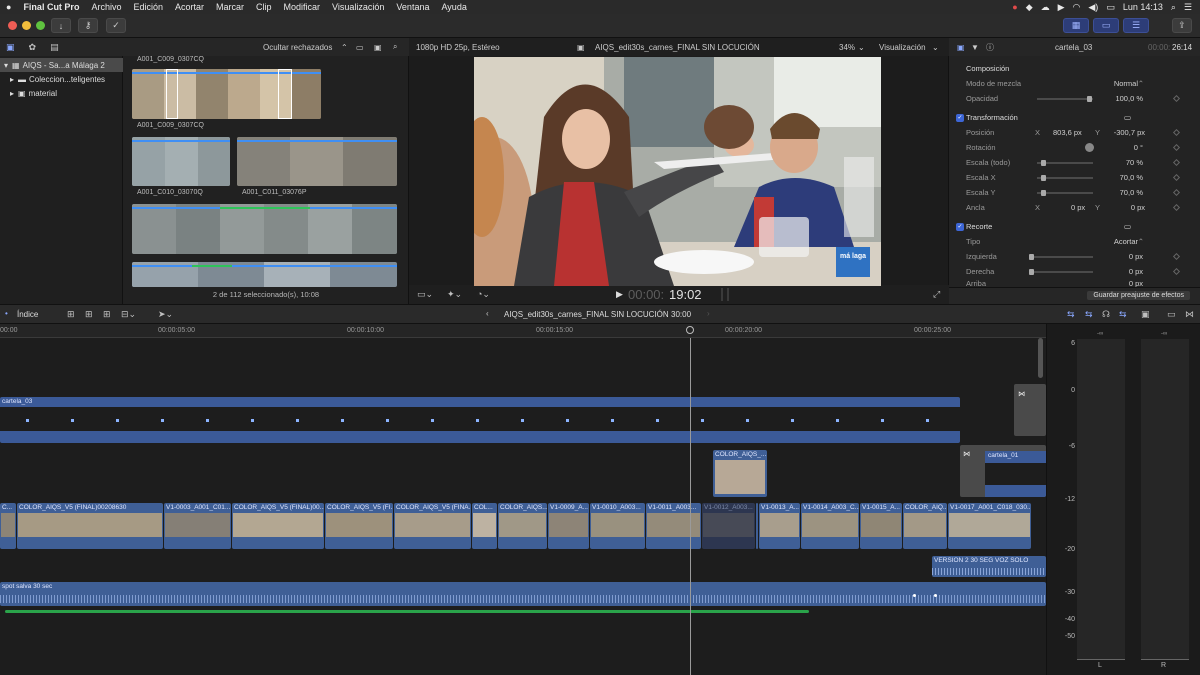 The width and height of the screenshot is (1200, 675). I want to click on scale-all-slider, so click(1065, 163).